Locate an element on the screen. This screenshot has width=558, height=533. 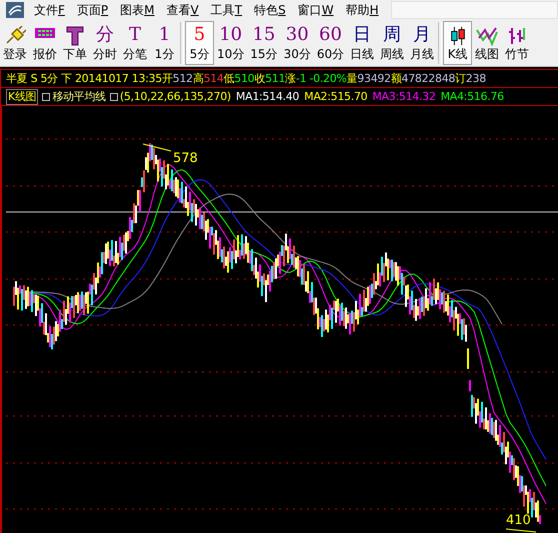
quote-text: -1 -0.20% is located at coordinates (321, 78).